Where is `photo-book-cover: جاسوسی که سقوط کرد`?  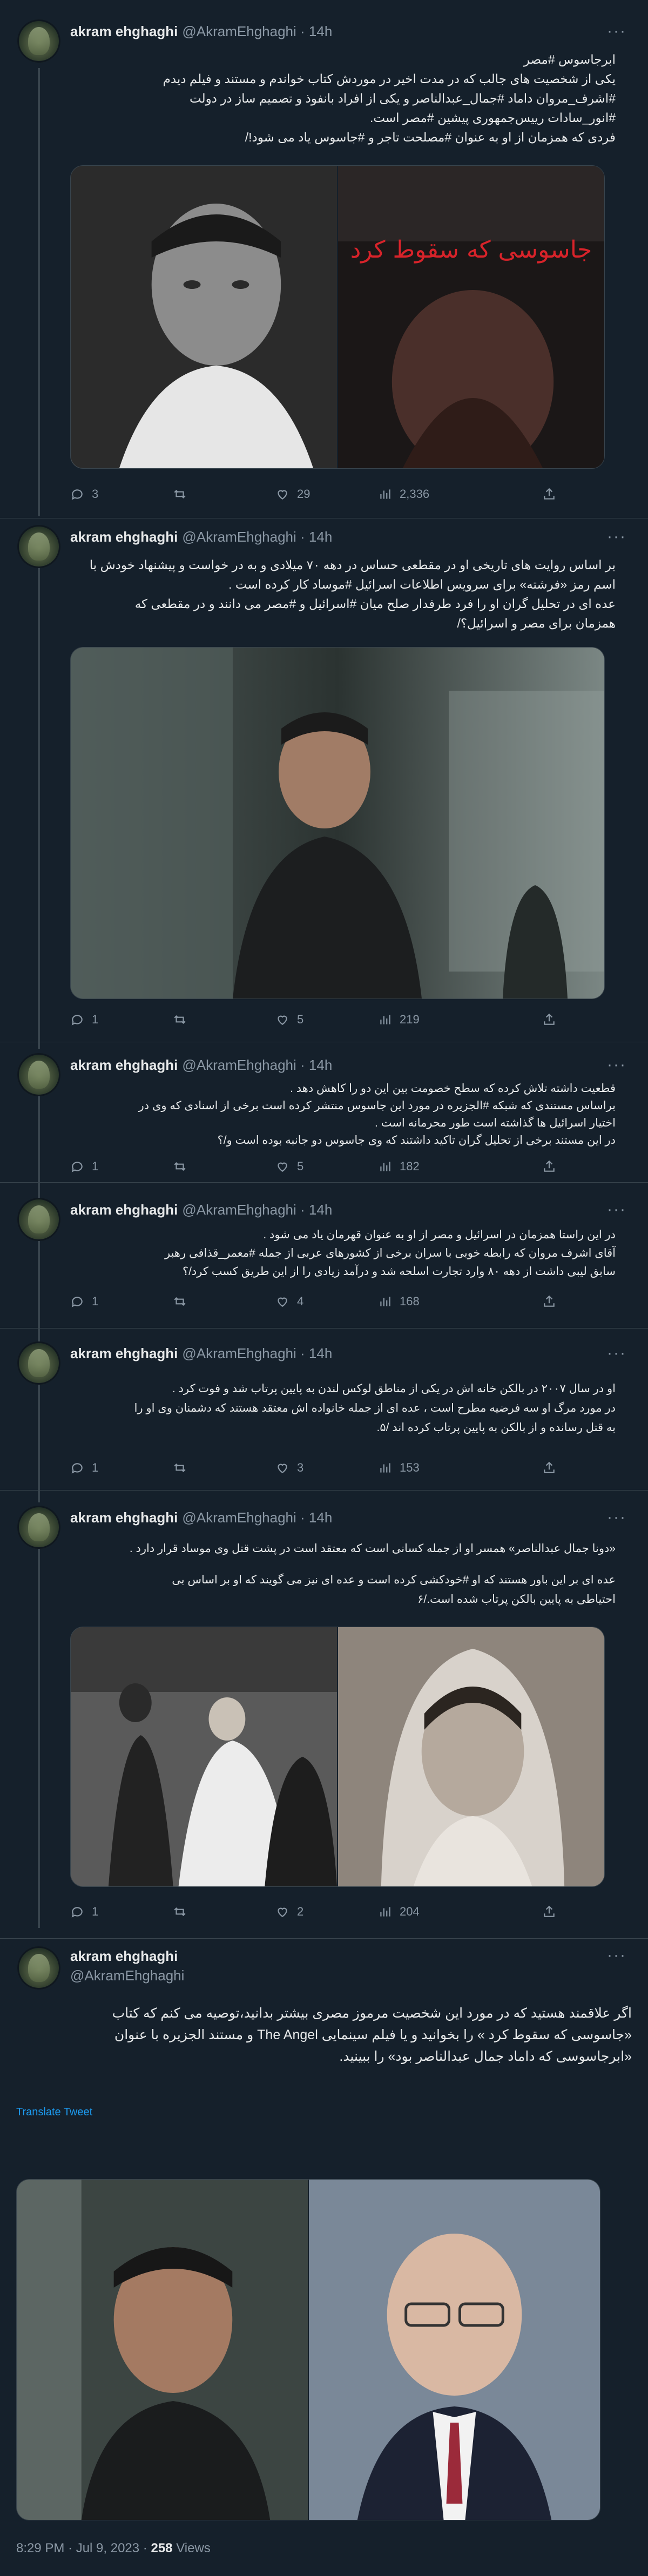
photo-book-cover: جاسوسی که سقوط کرد is located at coordinates (471, 317).